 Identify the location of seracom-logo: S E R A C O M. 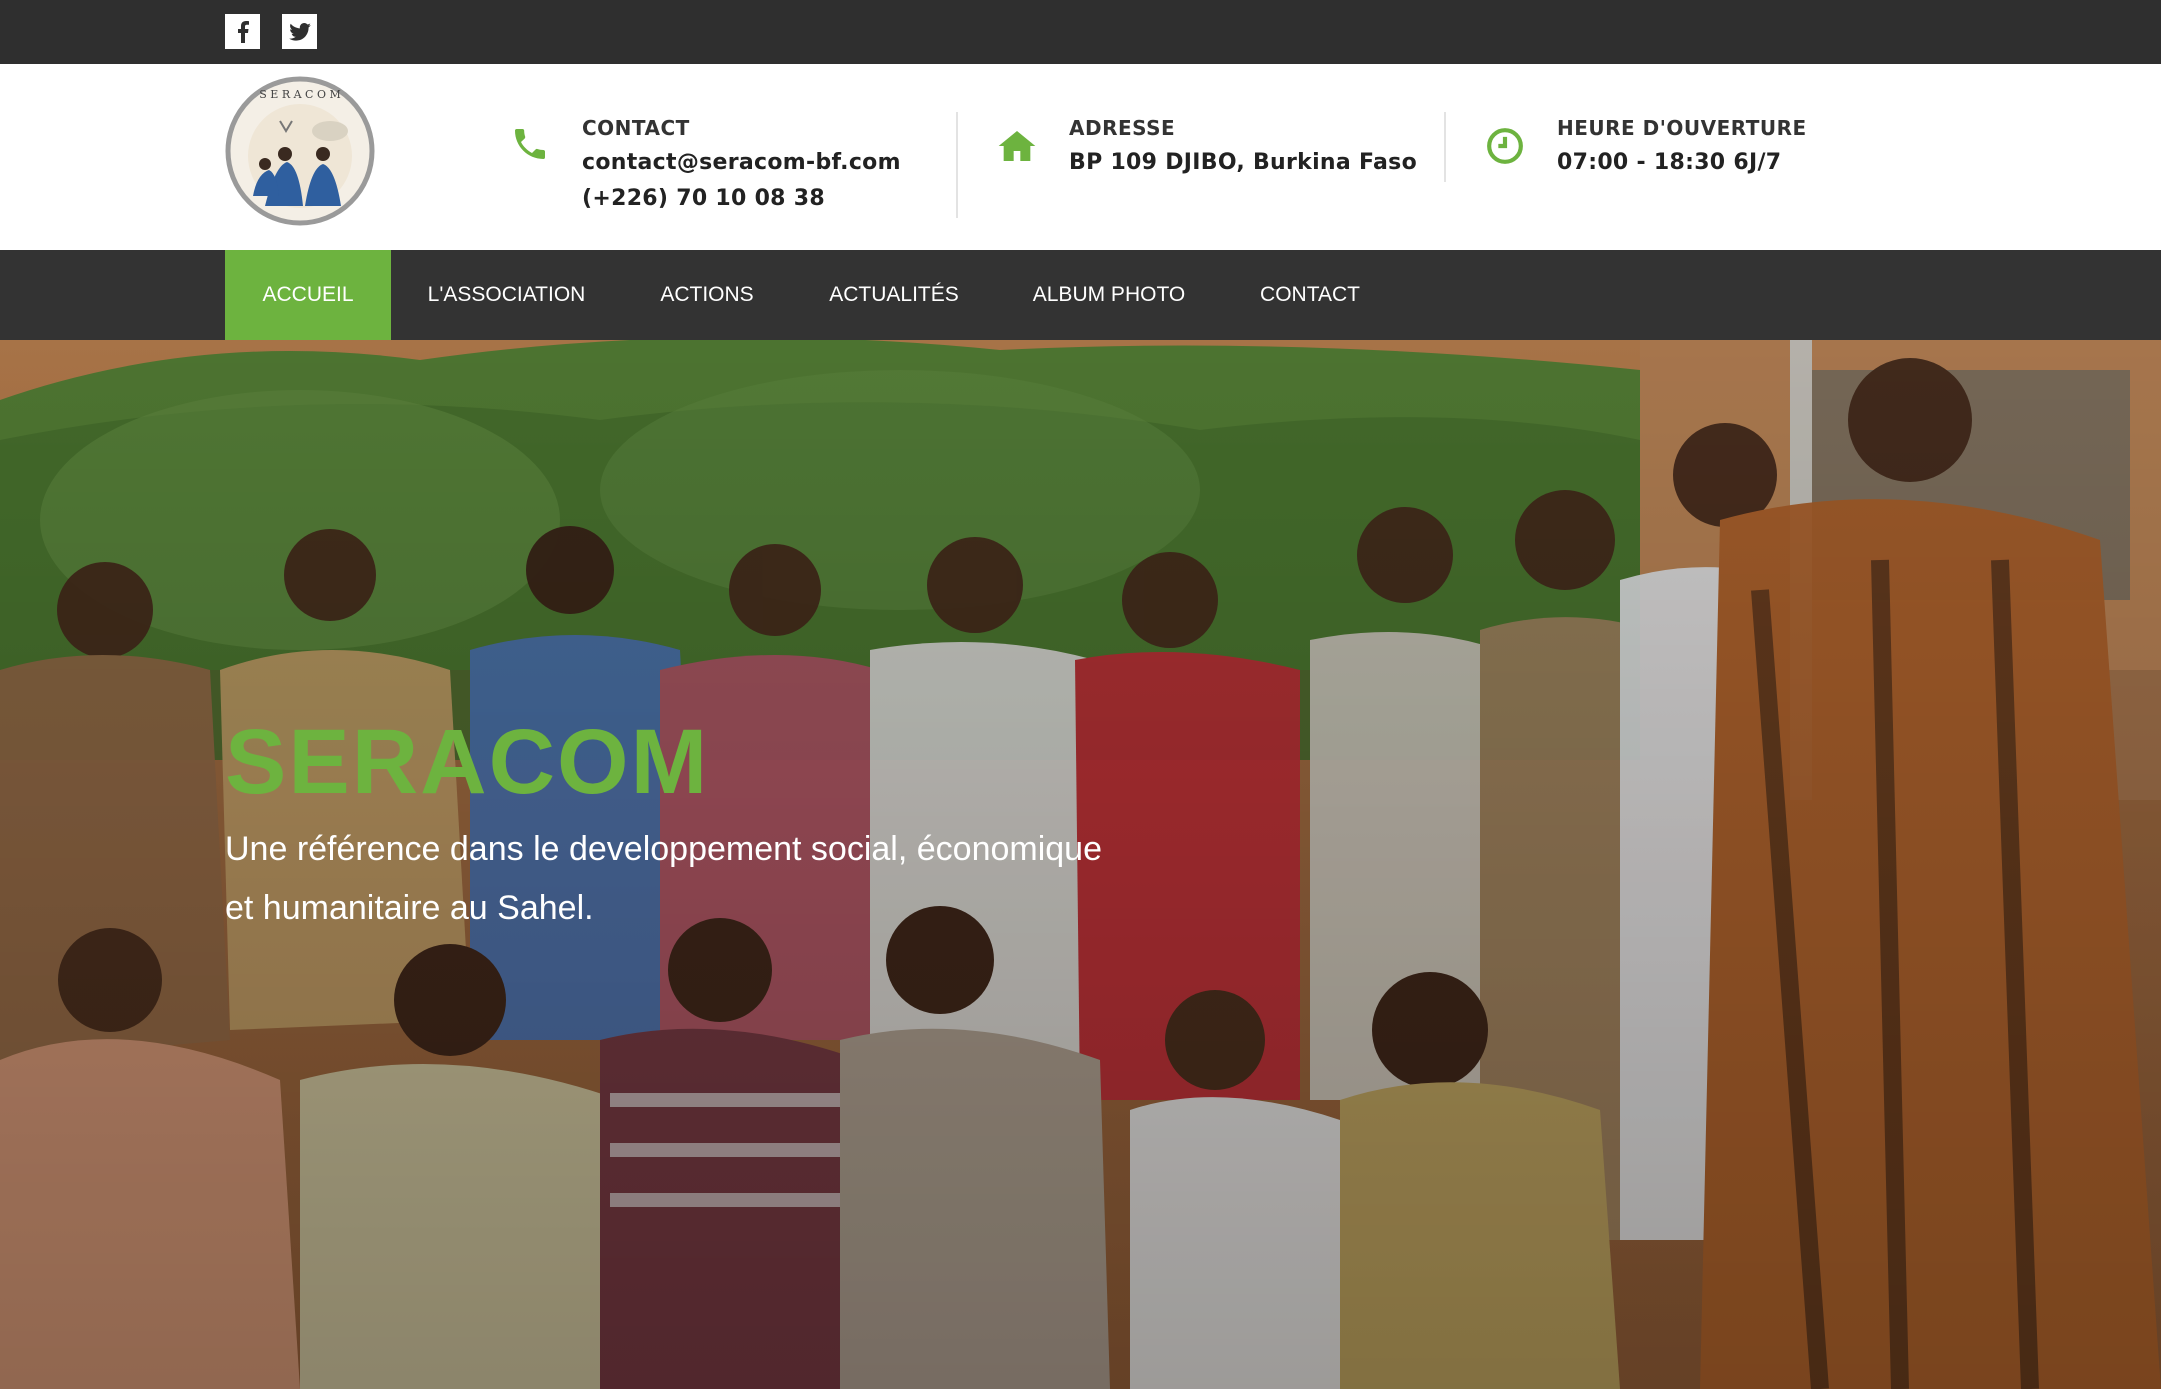
(300, 151).